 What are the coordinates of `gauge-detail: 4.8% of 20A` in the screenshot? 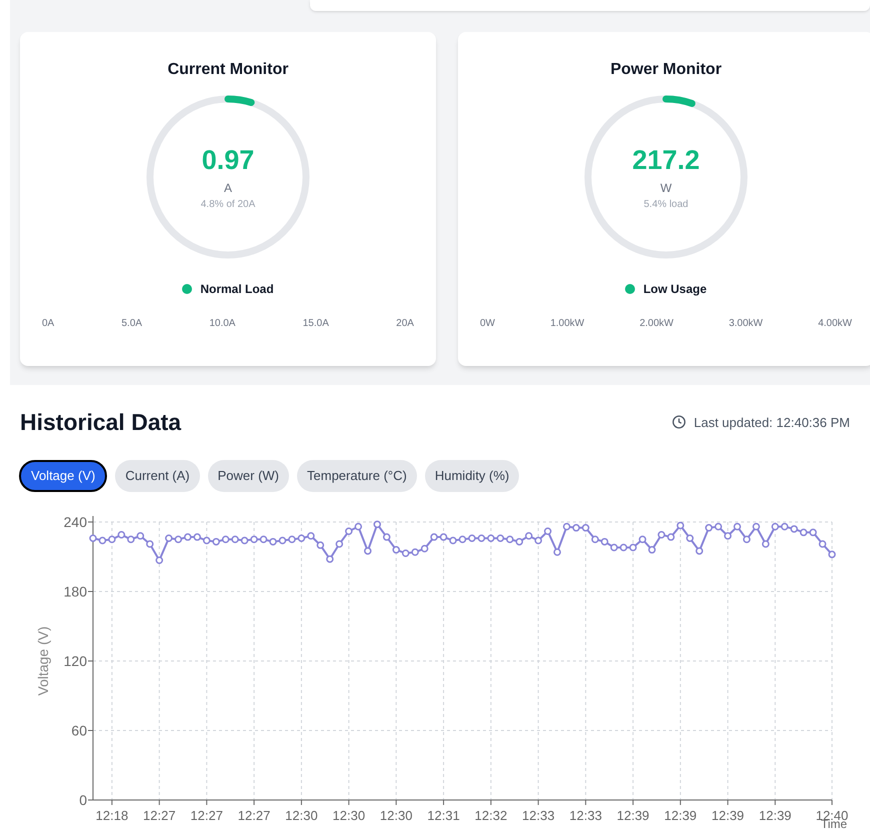 It's located at (228, 205).